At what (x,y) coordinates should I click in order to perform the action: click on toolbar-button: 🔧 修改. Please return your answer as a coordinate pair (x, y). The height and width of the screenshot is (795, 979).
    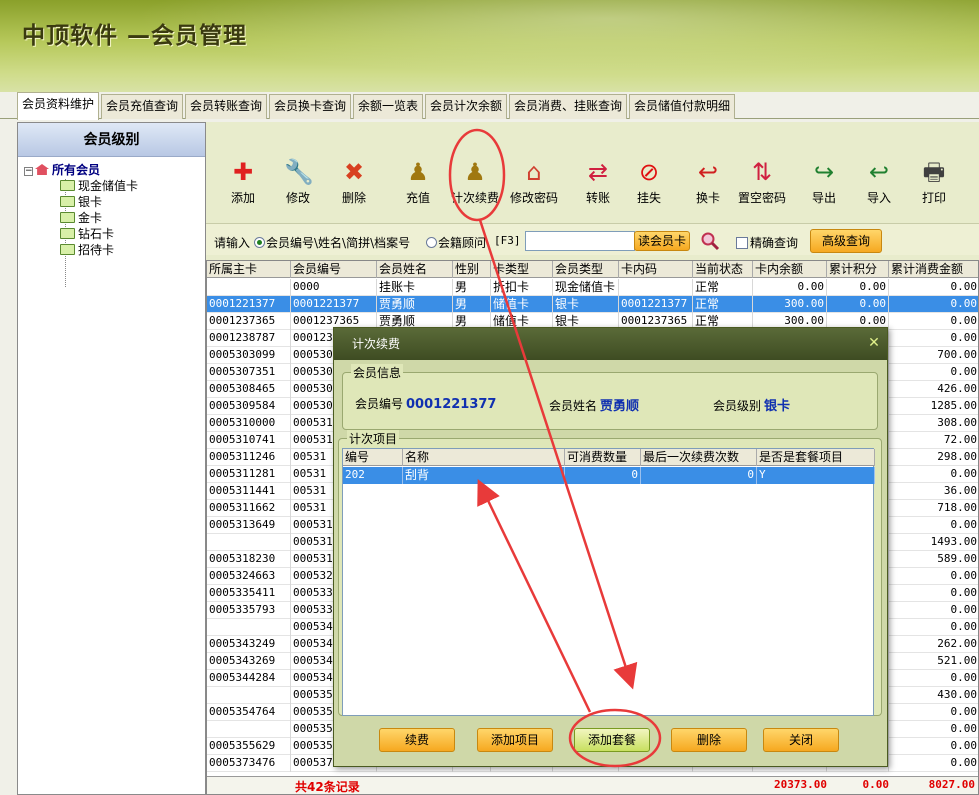
    Looking at the image, I should click on (298, 184).